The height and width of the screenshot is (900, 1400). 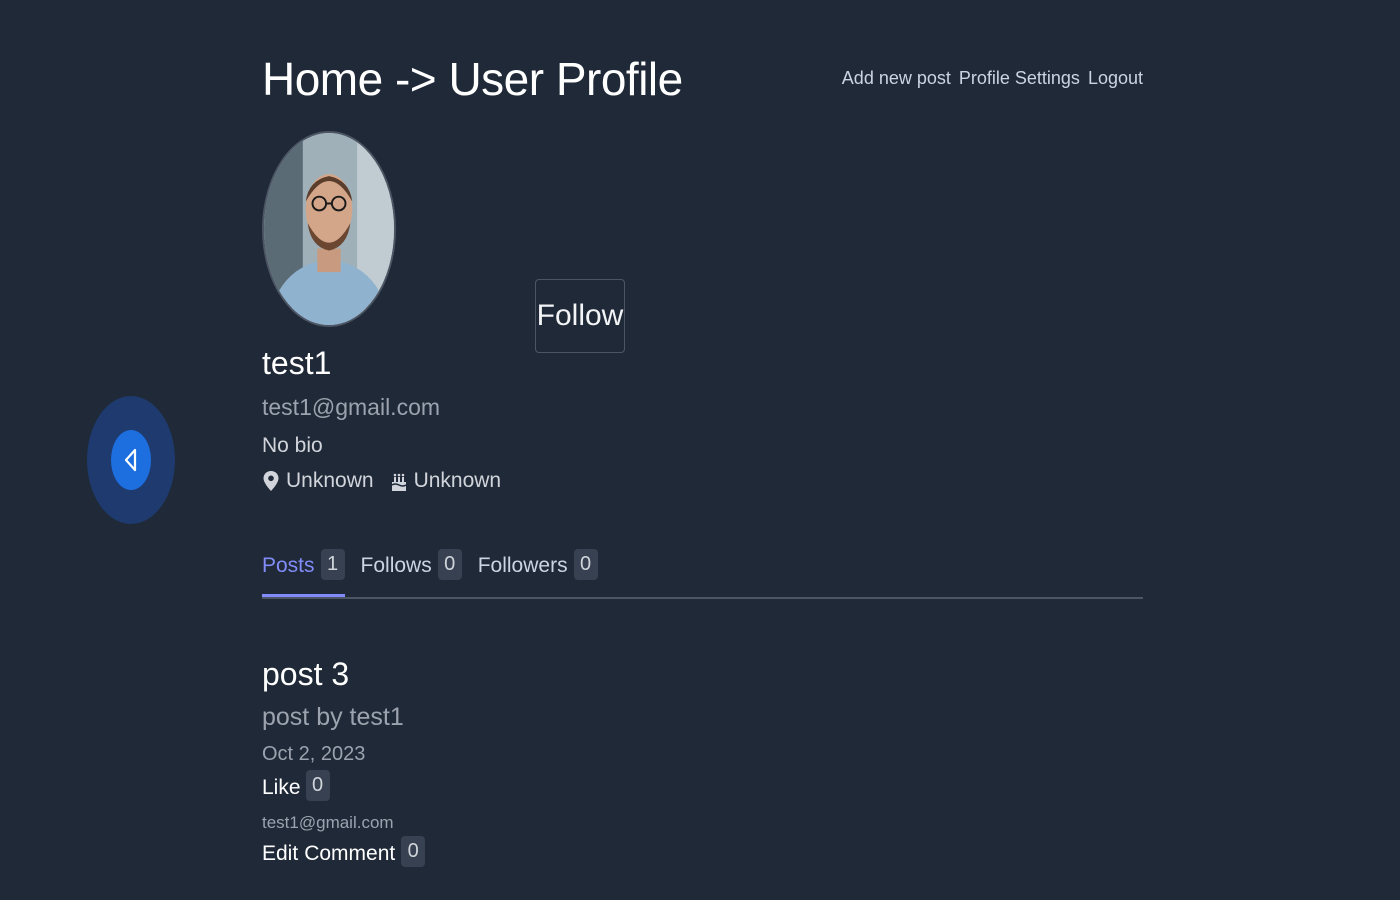 What do you see at coordinates (398, 482) in the screenshot?
I see `cake-icon` at bounding box center [398, 482].